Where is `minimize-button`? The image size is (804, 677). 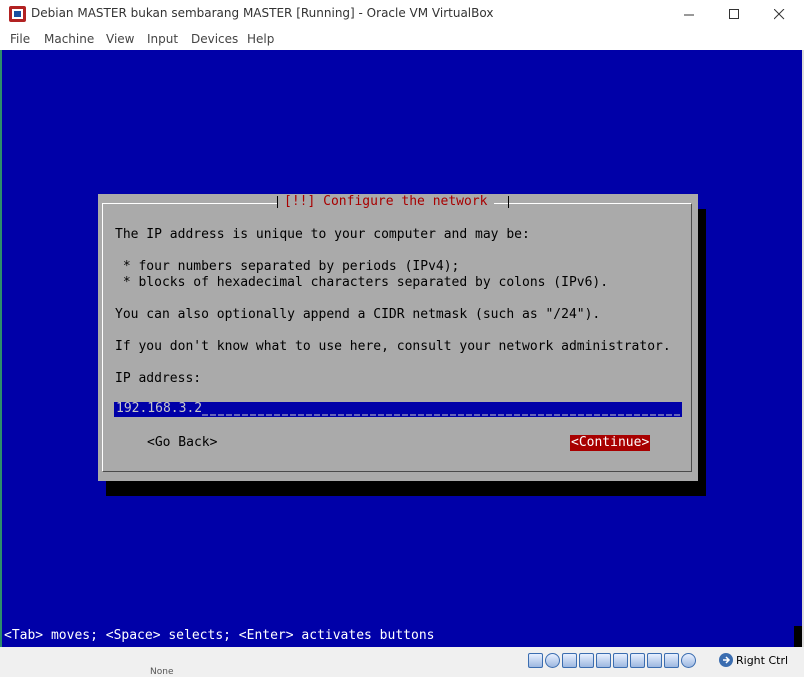
minimize-button is located at coordinates (689, 14).